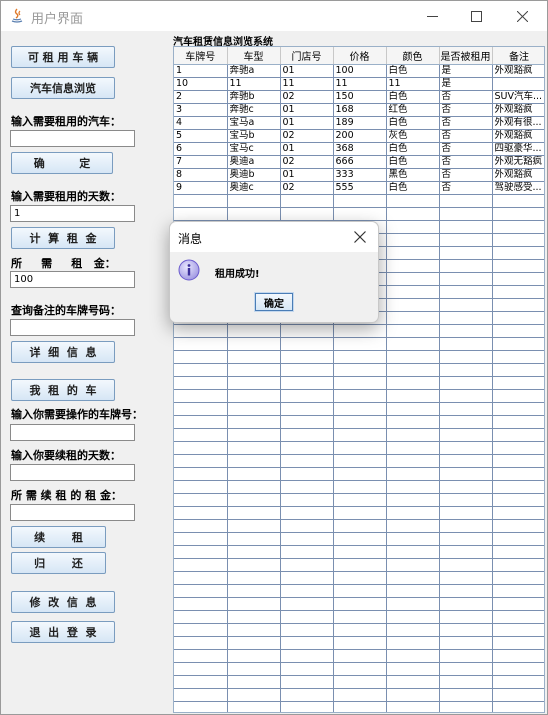 This screenshot has height=715, width=548. What do you see at coordinates (201, 71) in the screenshot?
I see `table-cell: 1` at bounding box center [201, 71].